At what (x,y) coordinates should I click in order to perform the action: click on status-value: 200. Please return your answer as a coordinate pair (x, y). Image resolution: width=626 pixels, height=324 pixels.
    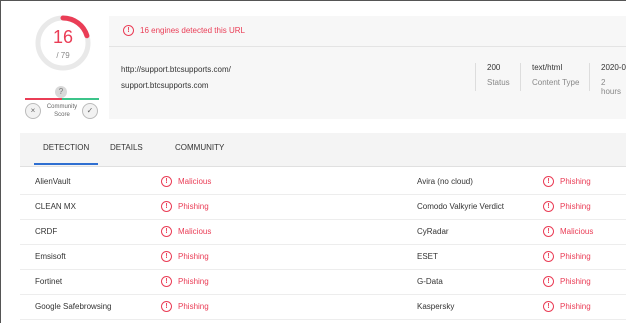
    Looking at the image, I should click on (494, 67).